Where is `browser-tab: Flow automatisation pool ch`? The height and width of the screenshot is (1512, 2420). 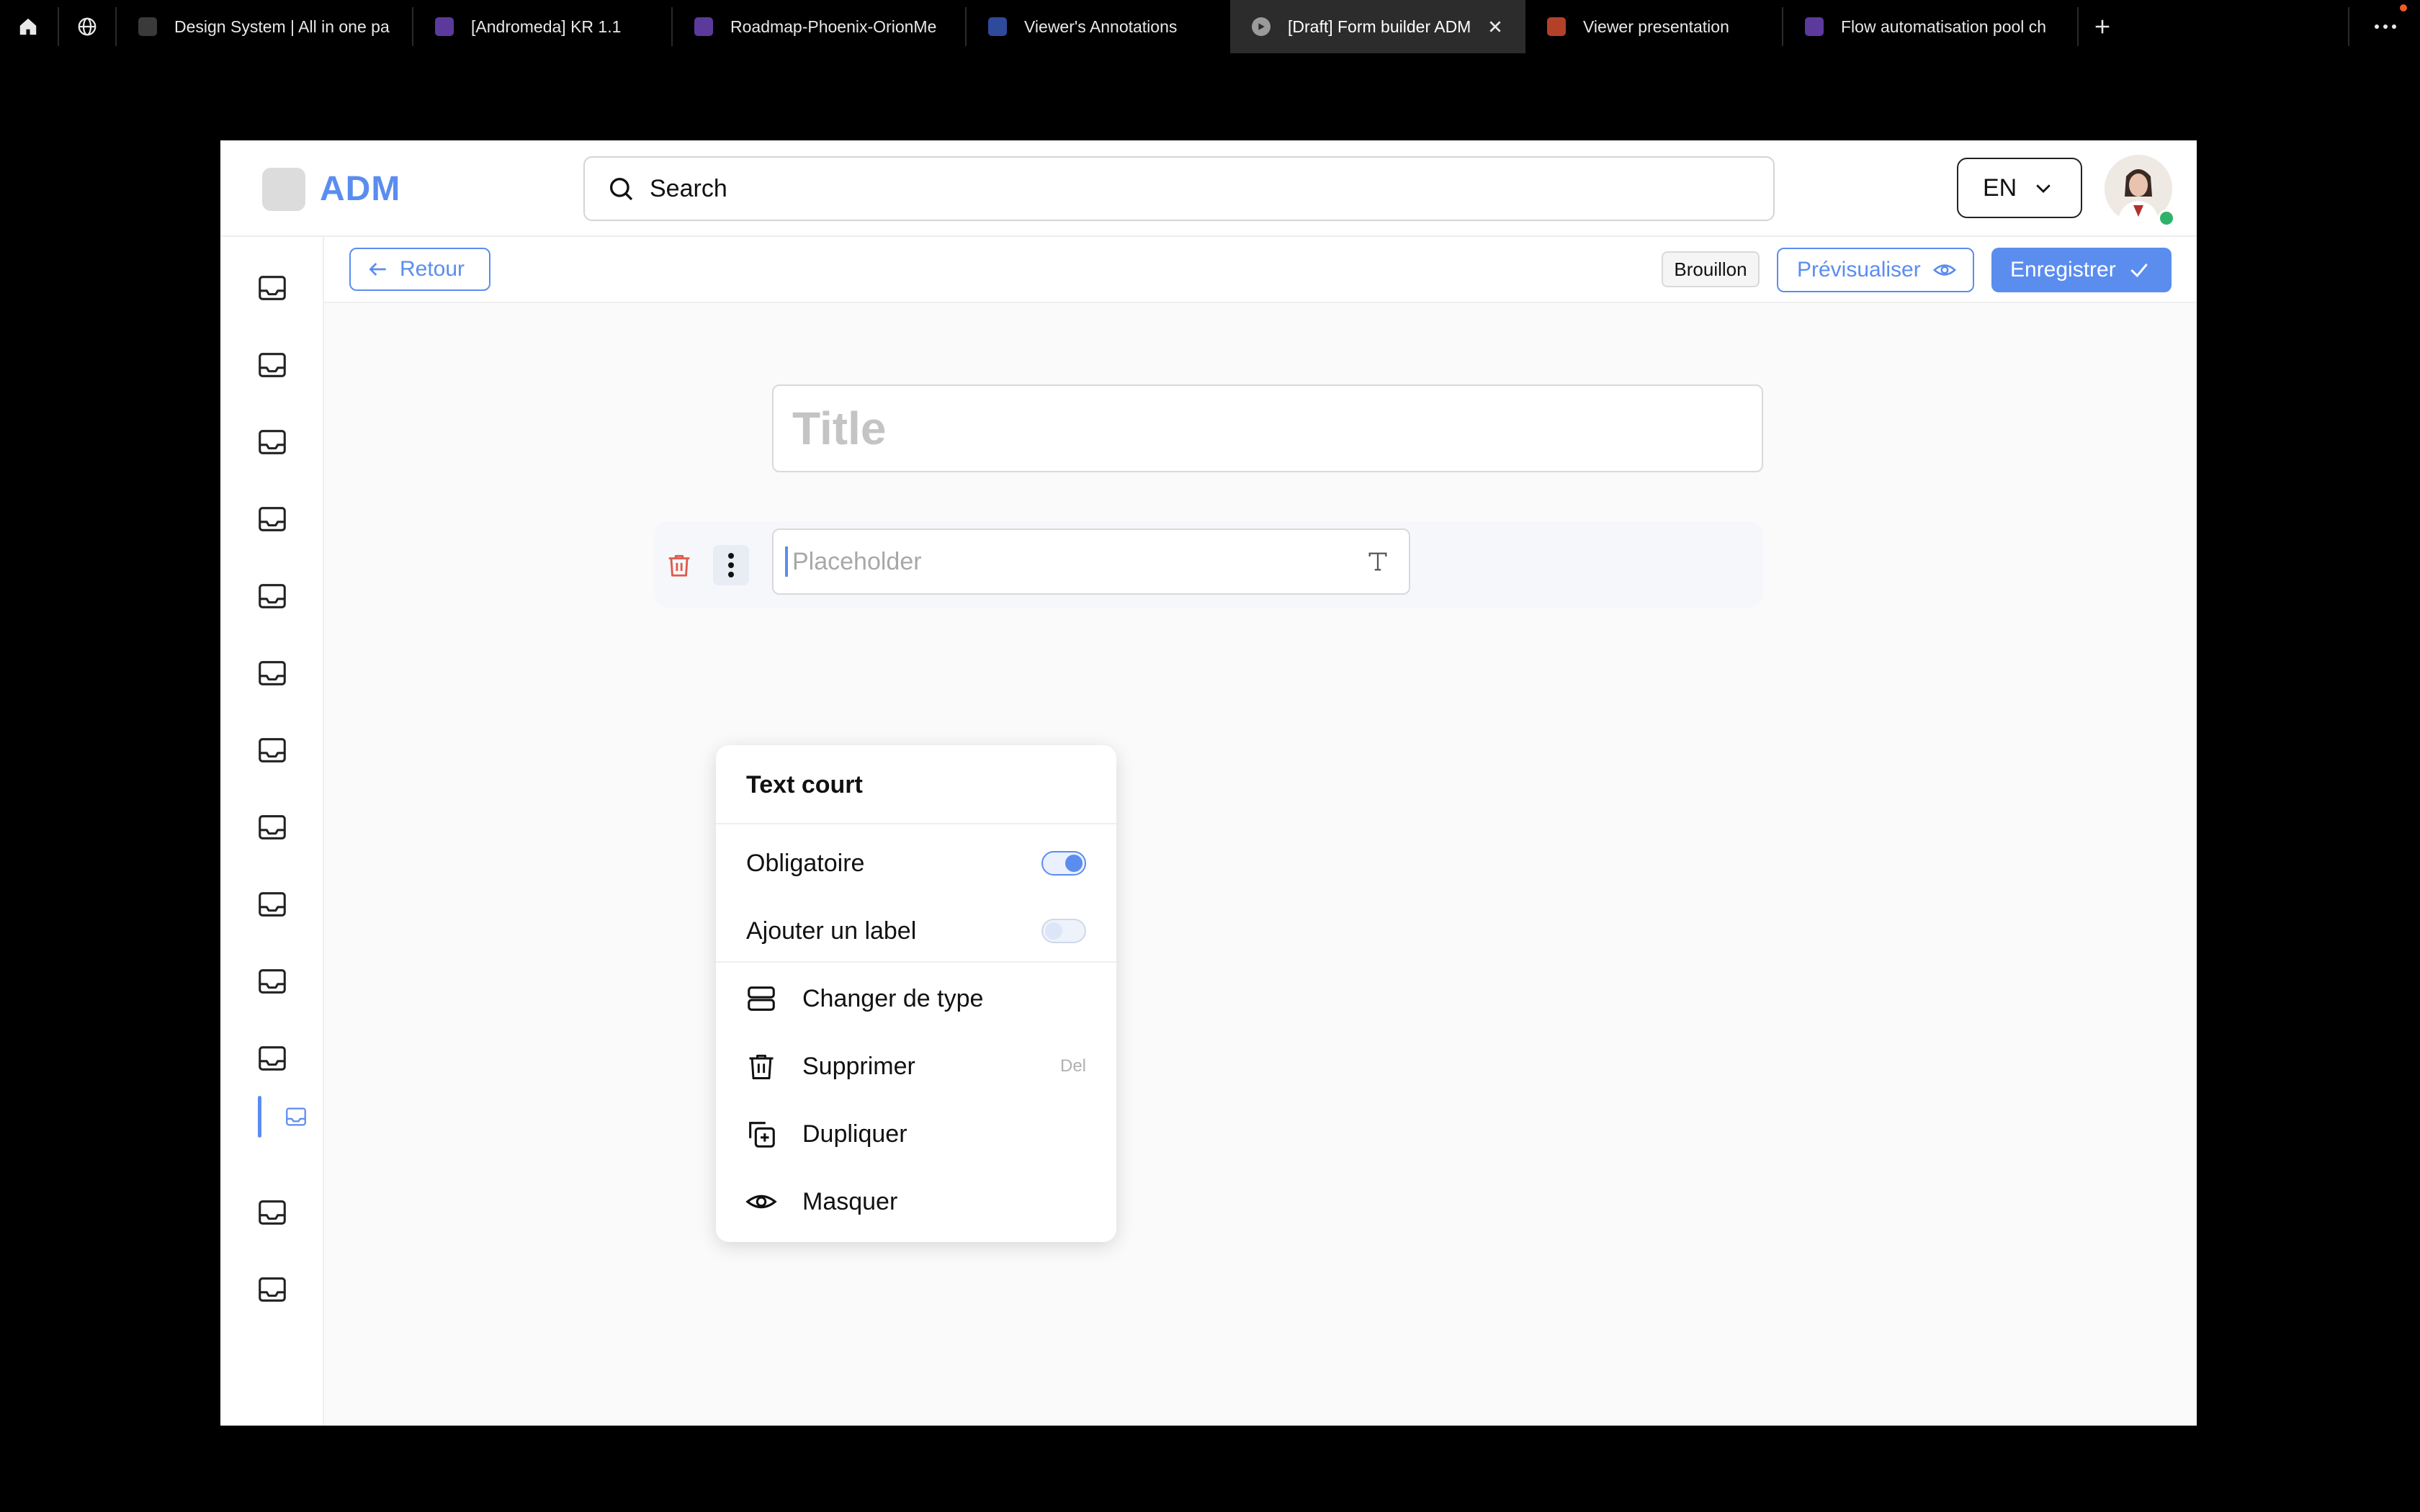
browser-tab: Flow automatisation pool ch is located at coordinates (1930, 26).